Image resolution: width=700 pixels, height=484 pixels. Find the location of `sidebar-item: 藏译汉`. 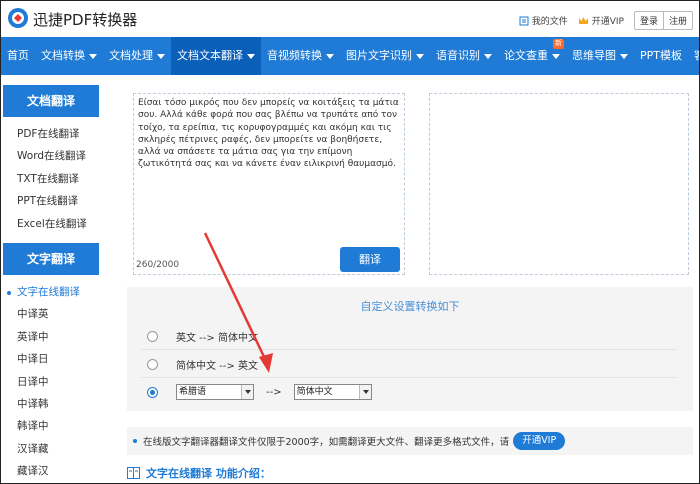

sidebar-item: 藏译汉 is located at coordinates (55, 471).